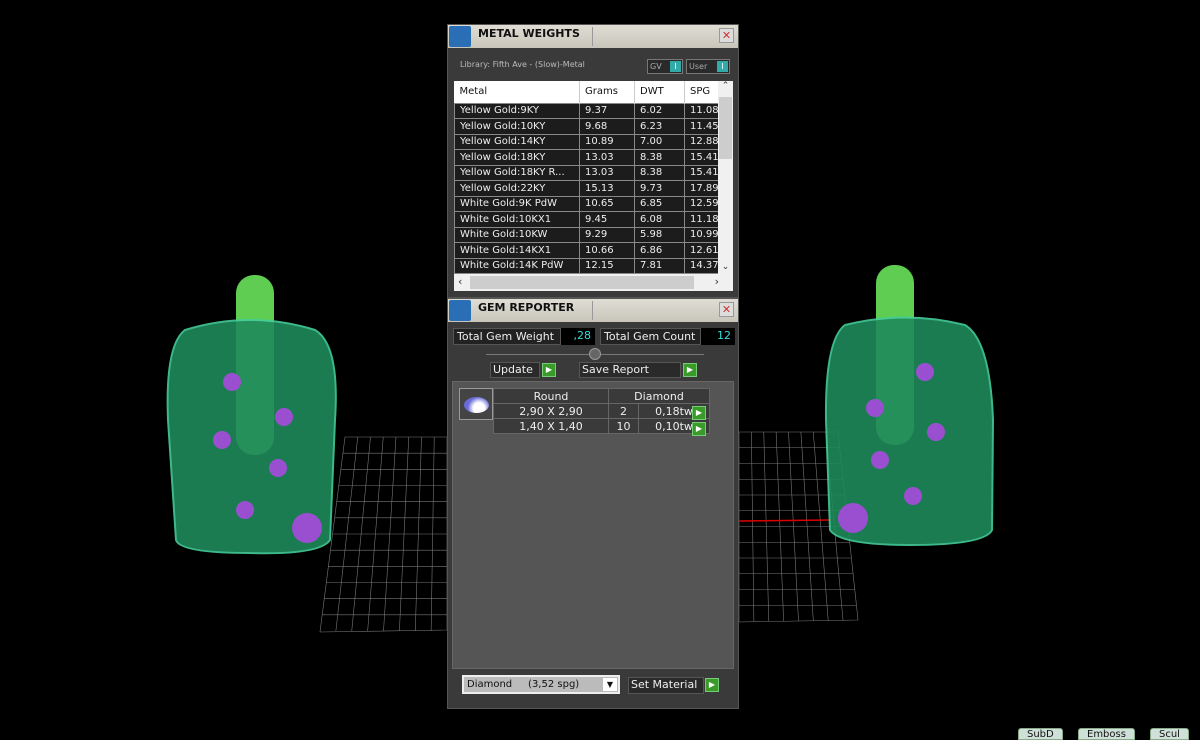  What do you see at coordinates (607, 219) in the screenshot?
I see `table-cell: 9.45` at bounding box center [607, 219].